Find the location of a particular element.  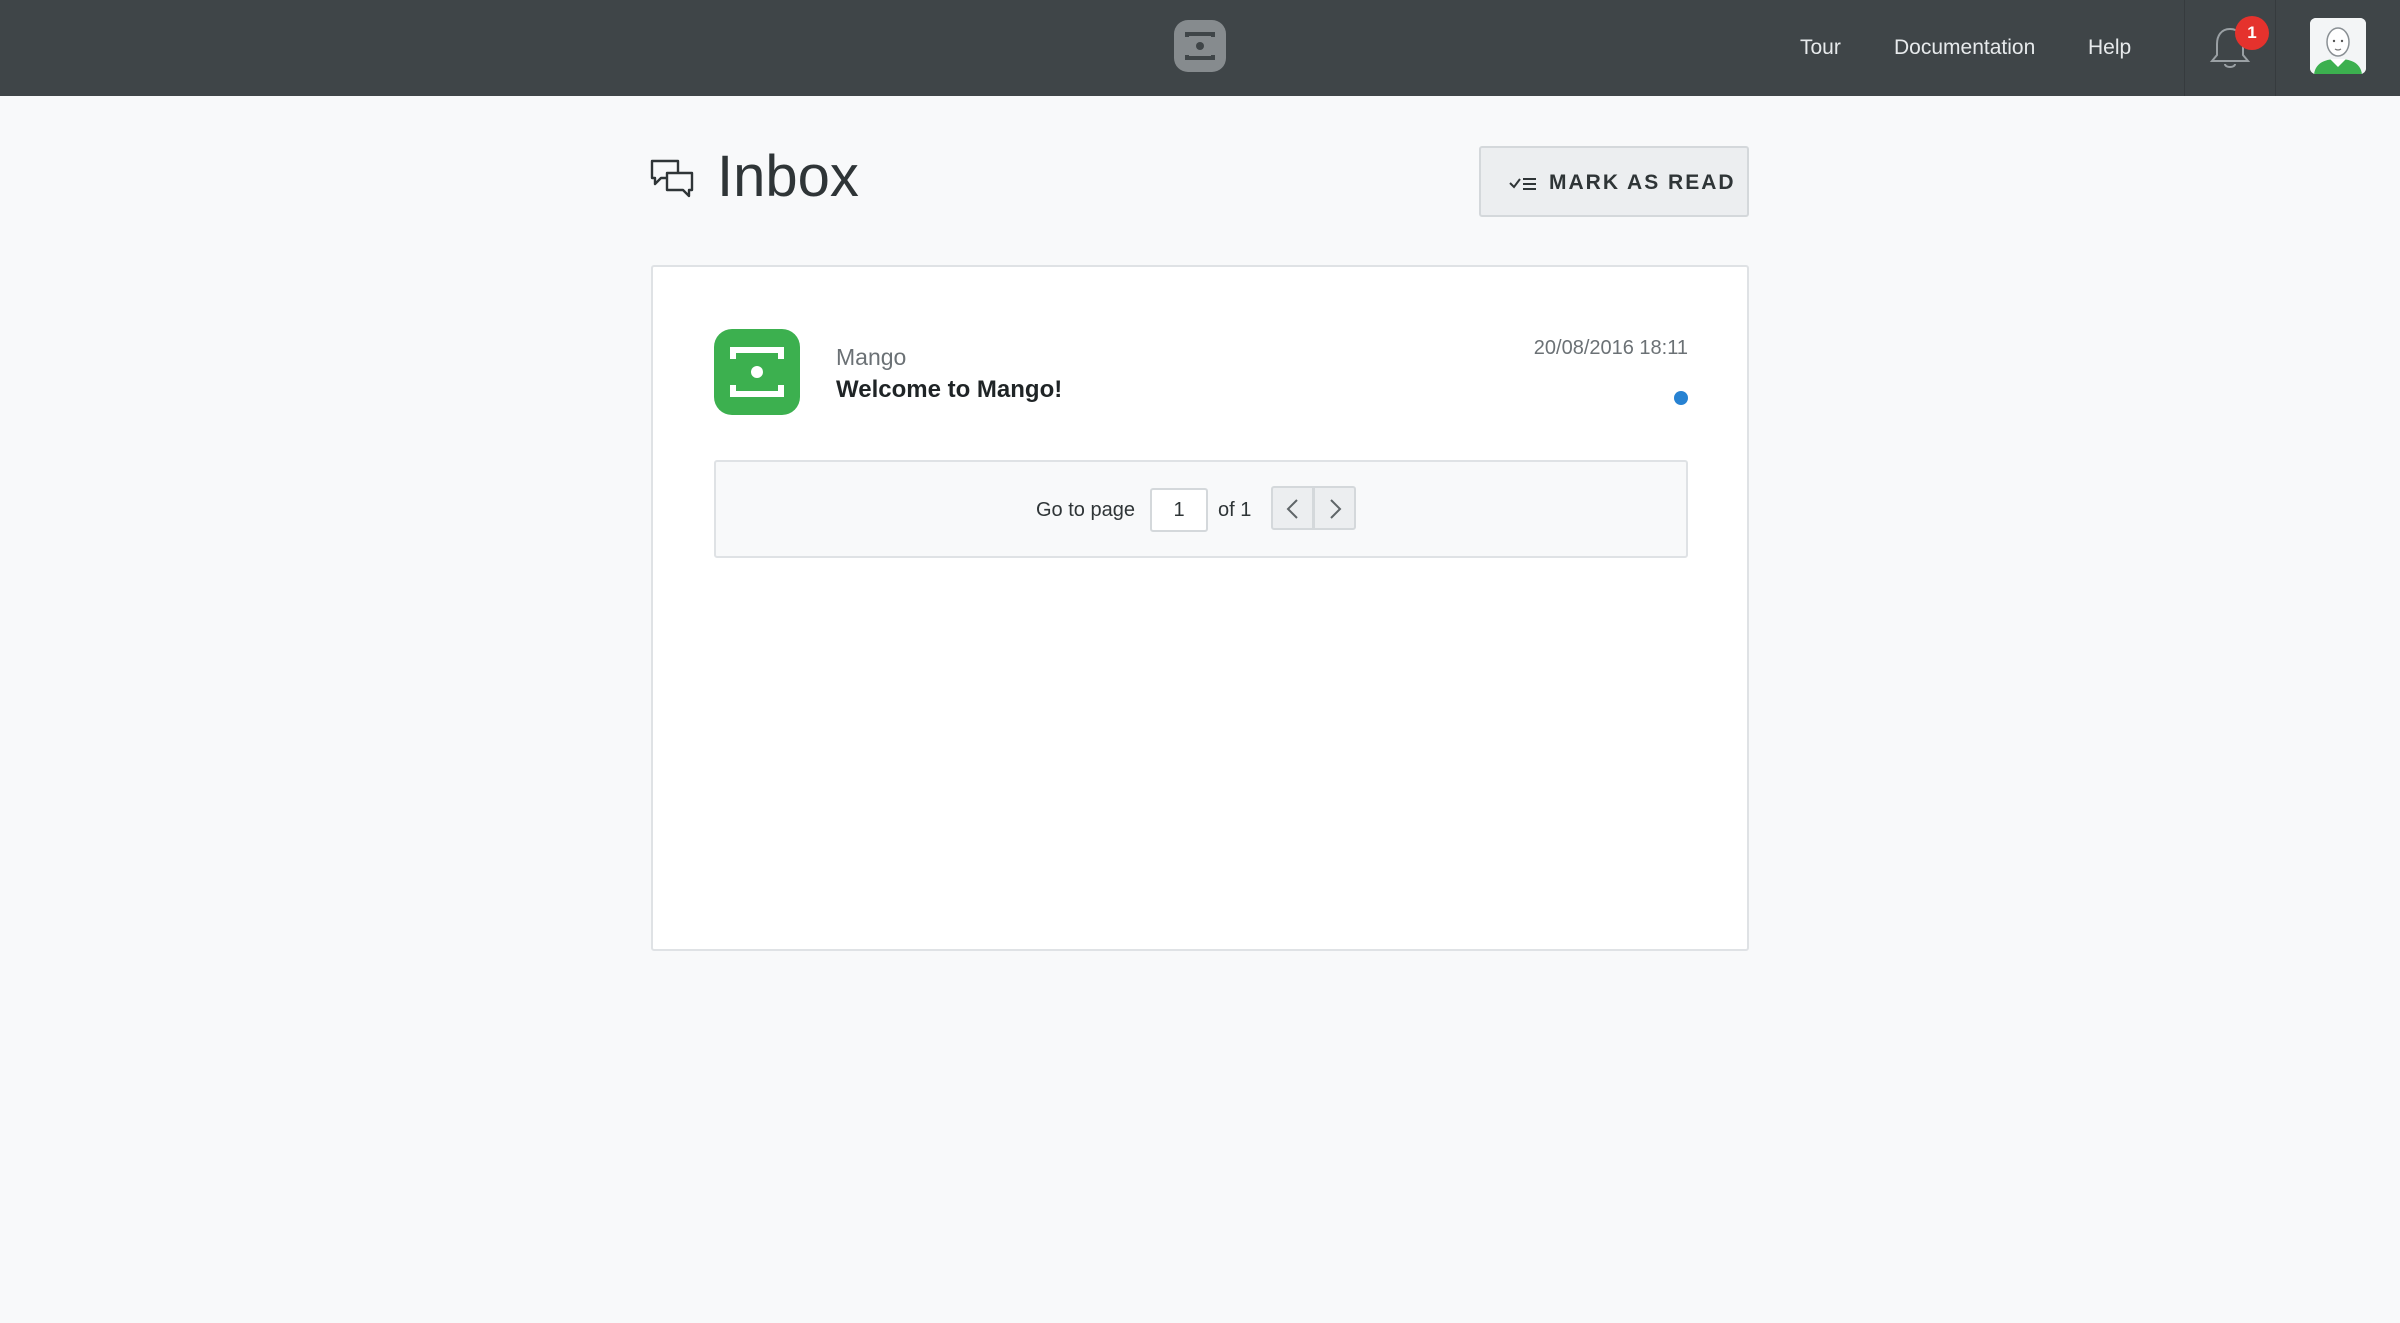

mark-as-read-button: MARK AS READ is located at coordinates (1614, 181).